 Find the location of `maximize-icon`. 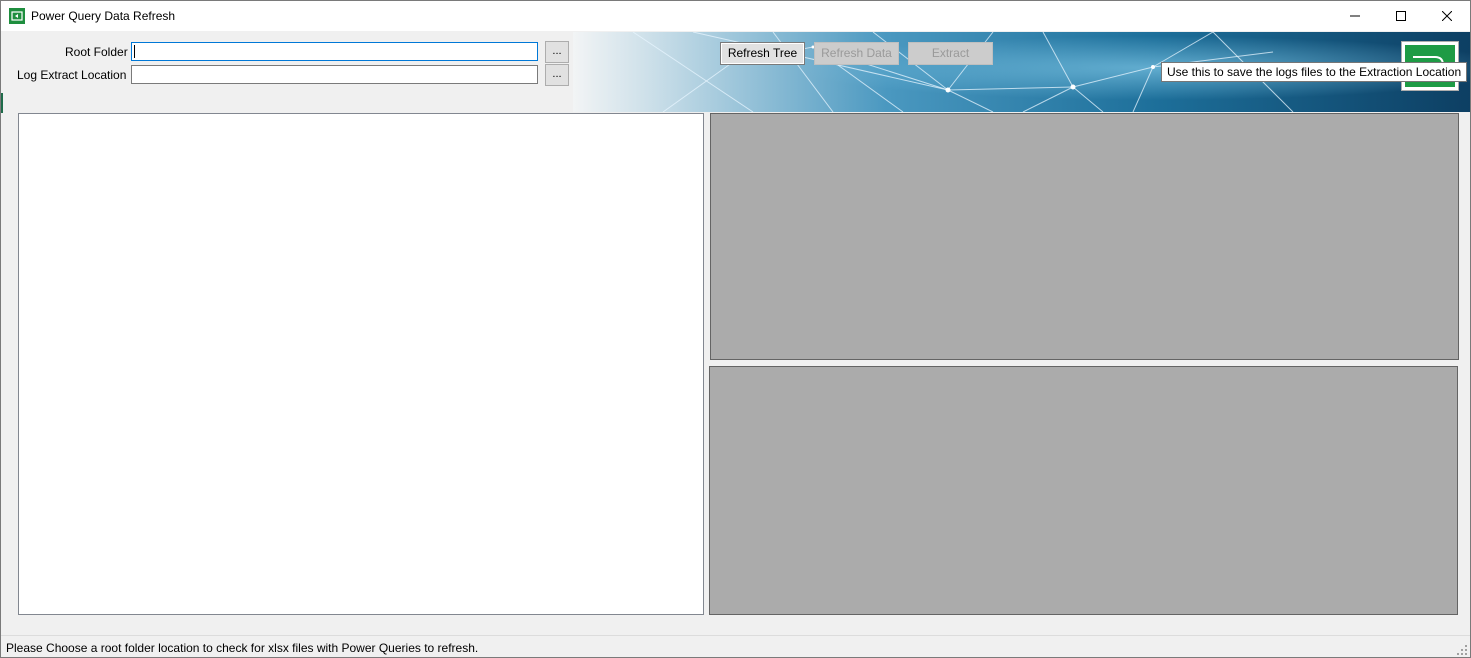

maximize-icon is located at coordinates (1401, 16).